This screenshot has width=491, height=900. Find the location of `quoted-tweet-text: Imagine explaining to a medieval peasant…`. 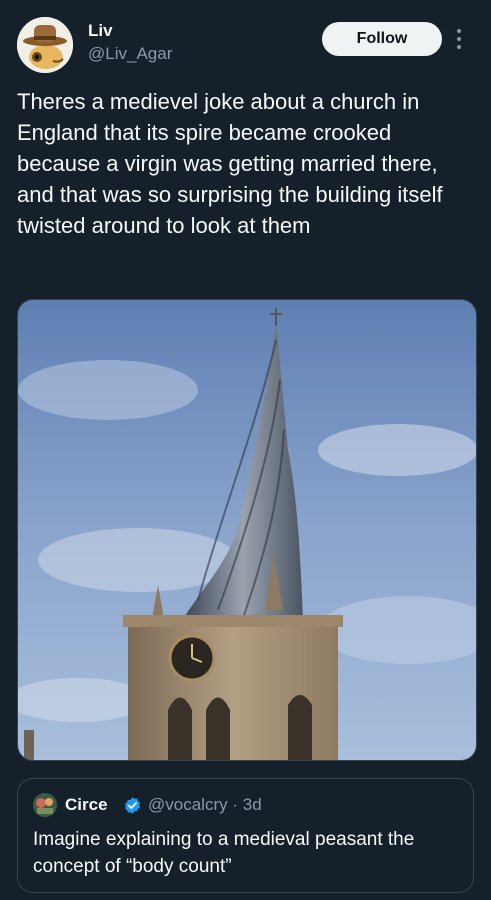

quoted-tweet-text: Imagine explaining to a medieval peasant… is located at coordinates (224, 853).